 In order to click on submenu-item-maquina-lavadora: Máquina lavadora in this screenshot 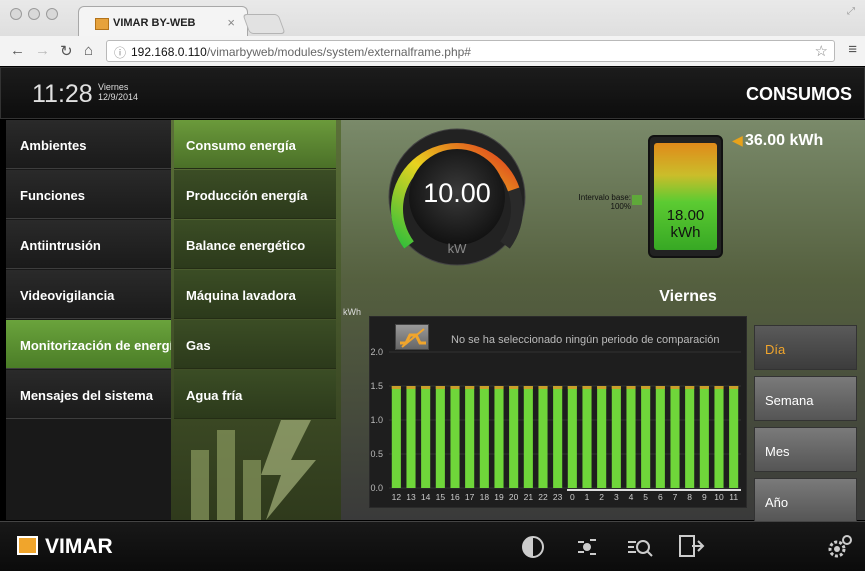, I will do `click(255, 294)`.